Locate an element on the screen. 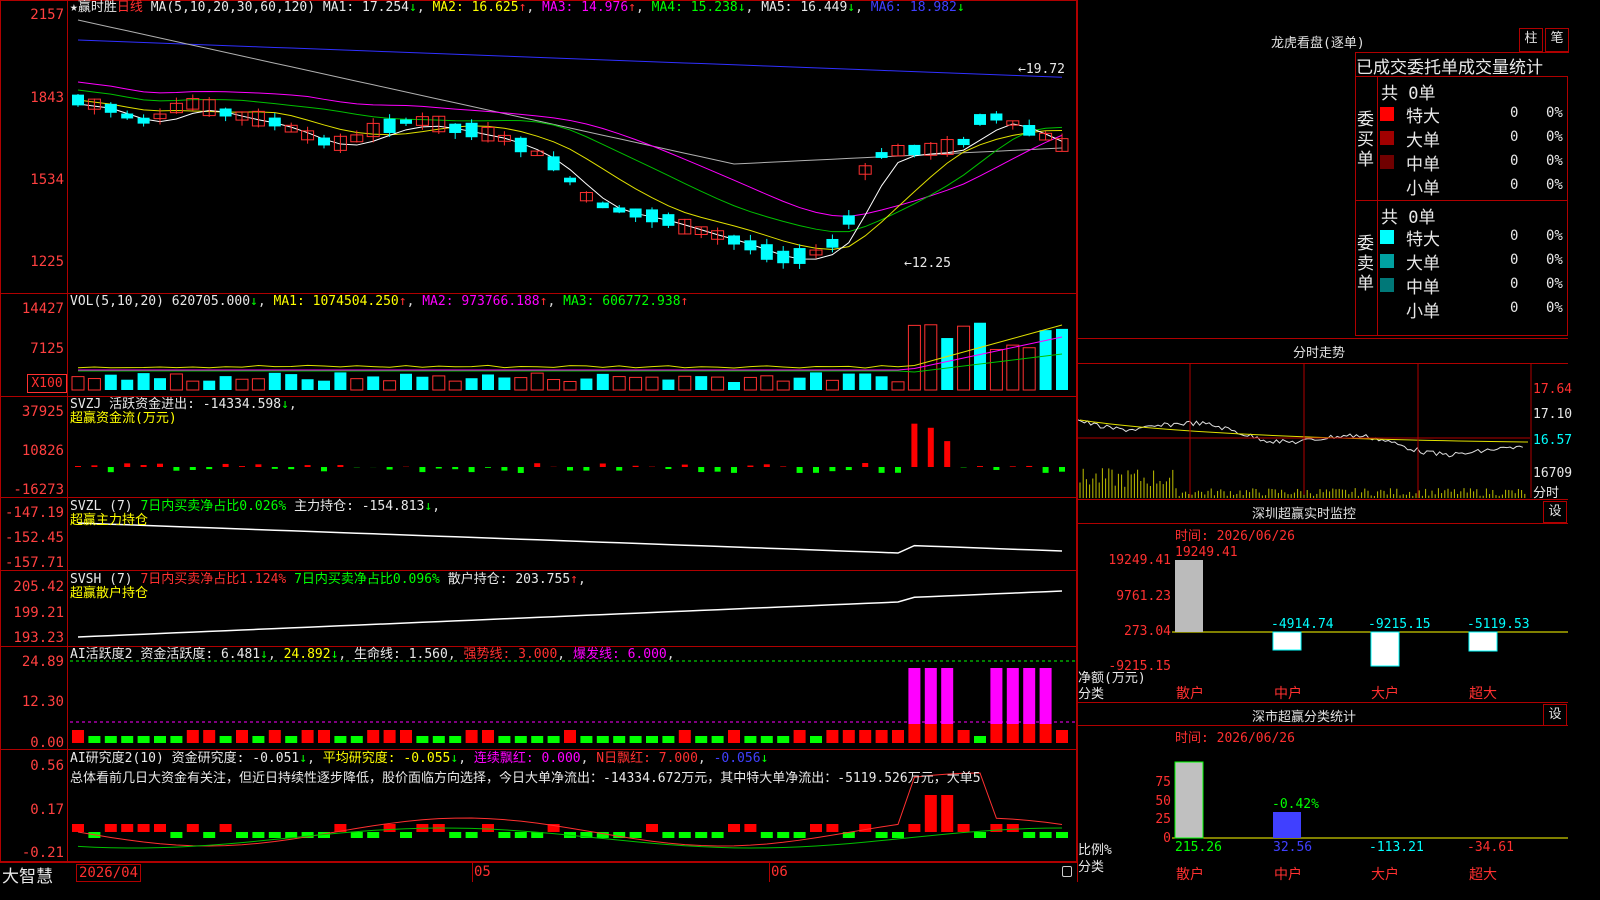 The height and width of the screenshot is (900, 1600). buy-side-label: 委买单 is located at coordinates (1365, 140).